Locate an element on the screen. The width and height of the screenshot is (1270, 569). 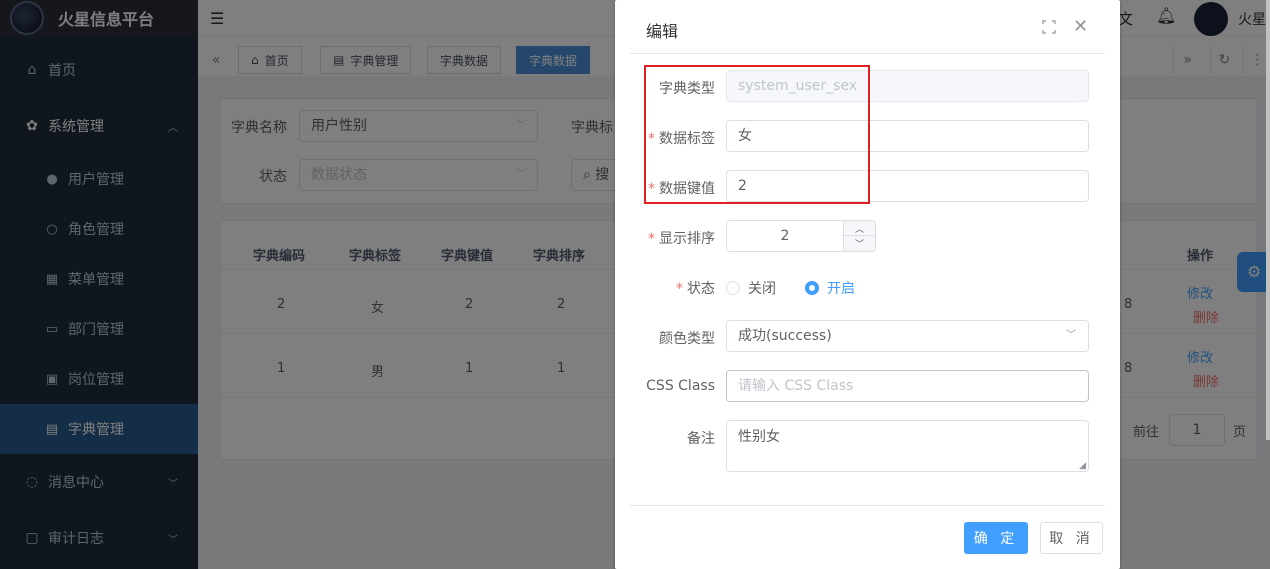
increment-button: ︿ is located at coordinates (859, 228).